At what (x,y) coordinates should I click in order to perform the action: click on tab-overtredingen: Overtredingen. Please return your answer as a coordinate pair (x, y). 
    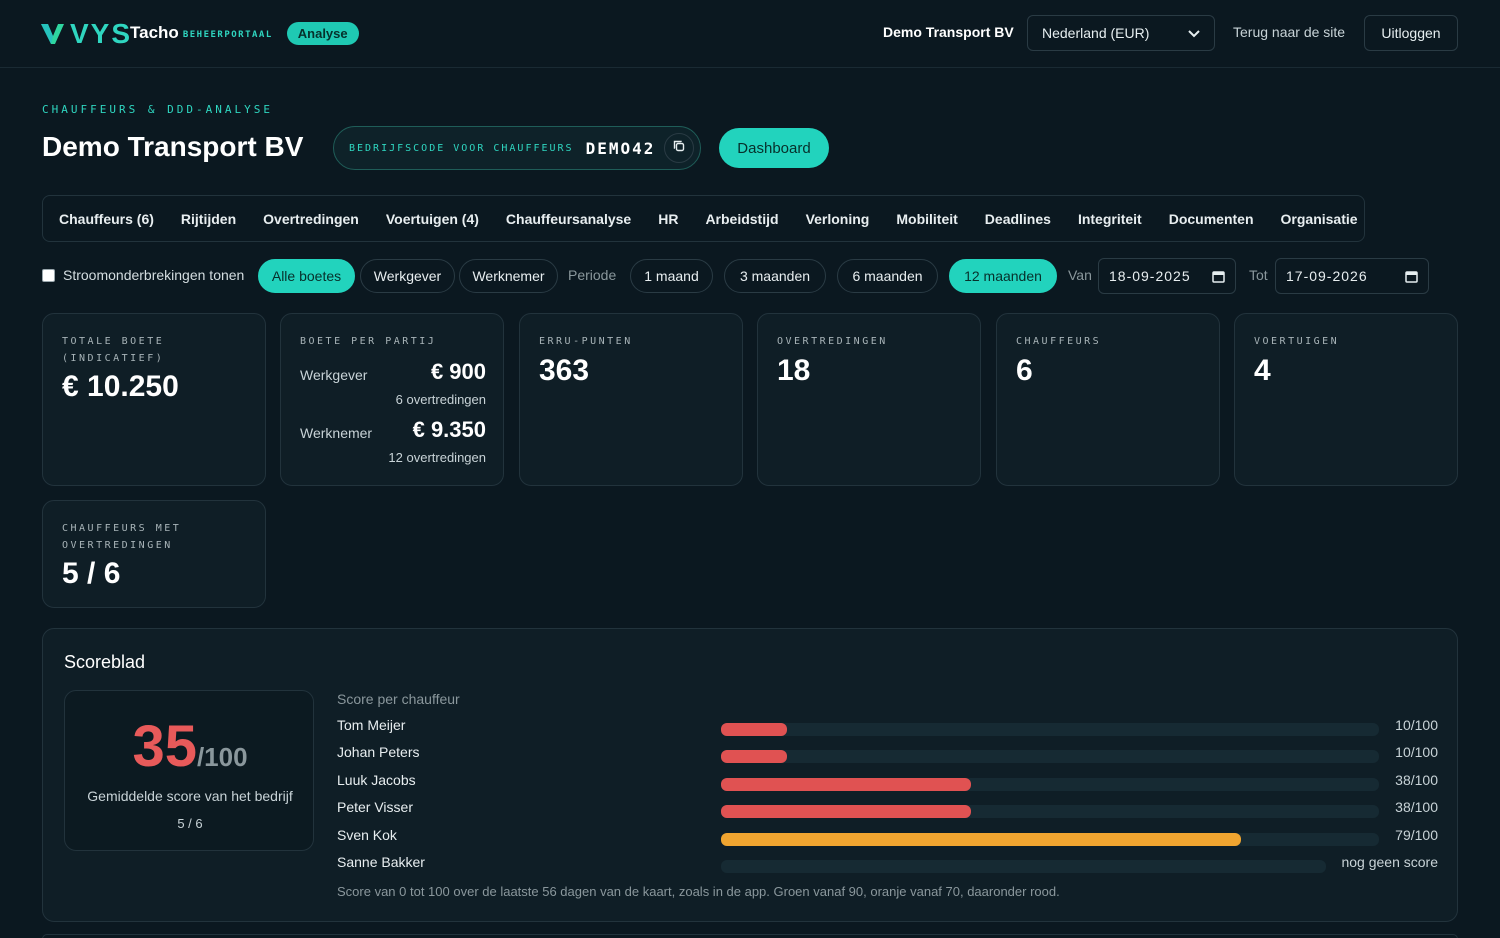
    Looking at the image, I should click on (311, 219).